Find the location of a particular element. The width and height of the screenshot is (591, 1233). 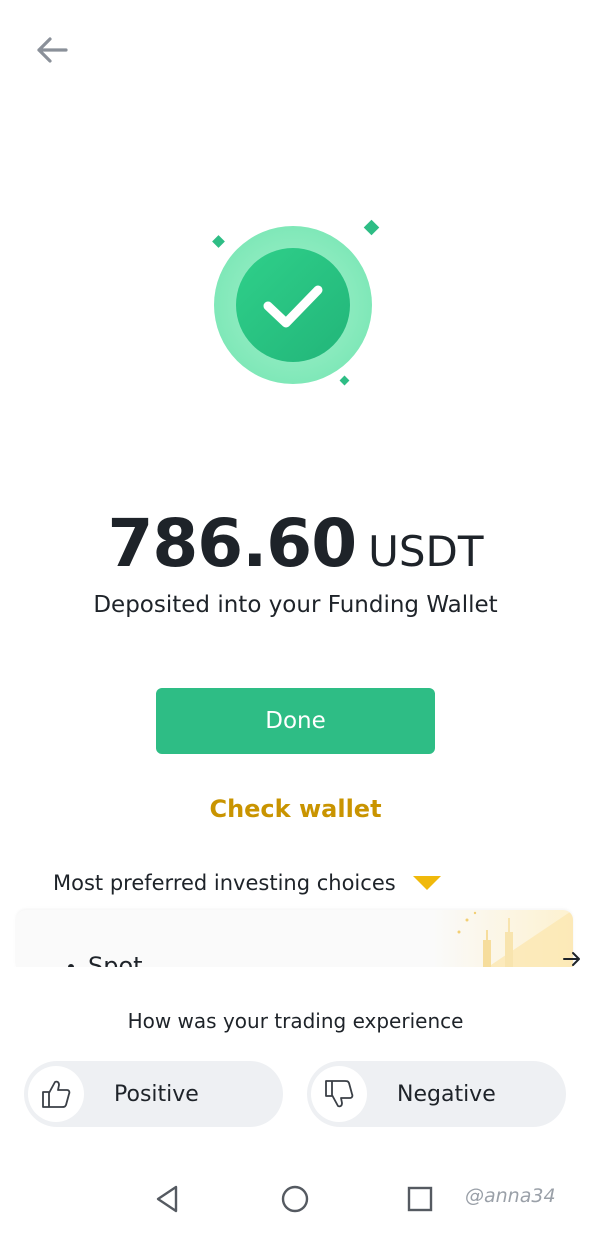

amount-currency: USDT is located at coordinates (426, 551).